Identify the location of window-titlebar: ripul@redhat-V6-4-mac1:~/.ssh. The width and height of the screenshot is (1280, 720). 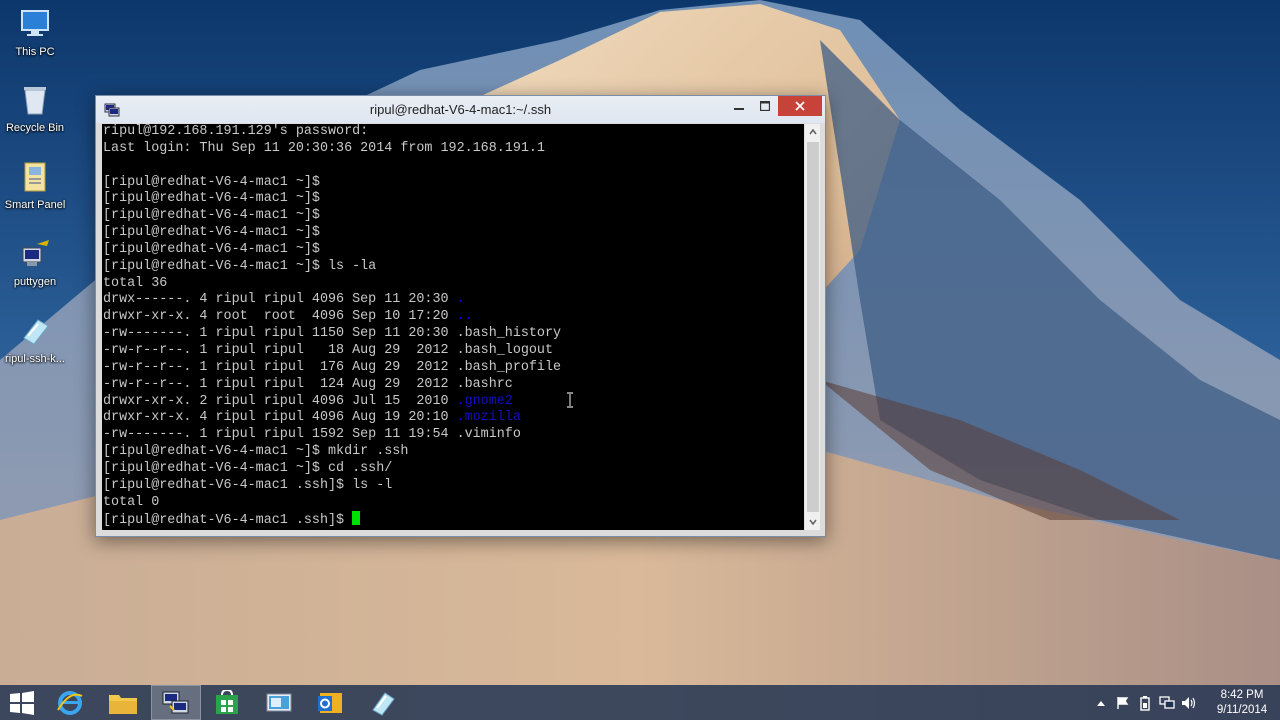
(460, 109).